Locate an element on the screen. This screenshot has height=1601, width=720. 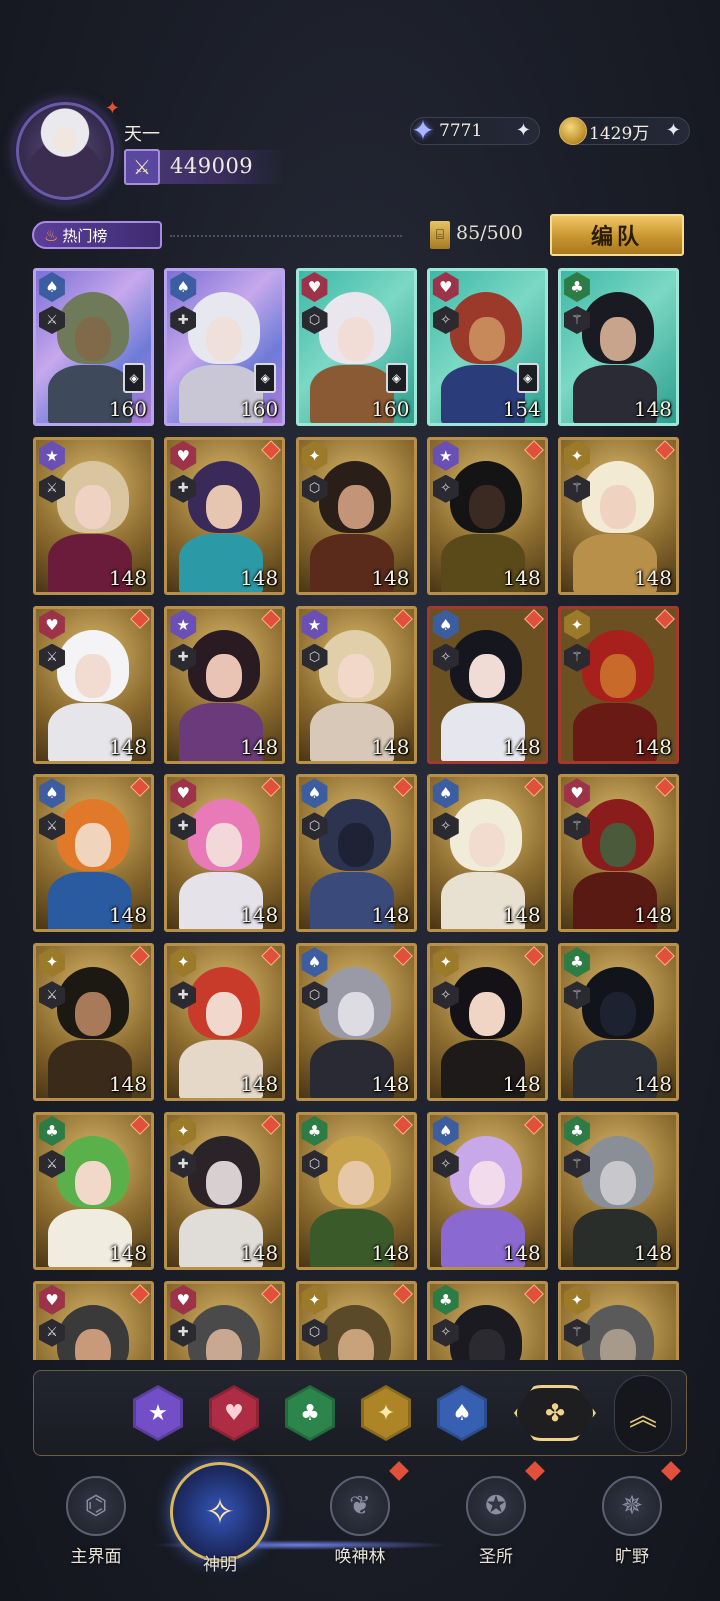
hero-card: ♠ ⚔ 148 is located at coordinates (93, 853).